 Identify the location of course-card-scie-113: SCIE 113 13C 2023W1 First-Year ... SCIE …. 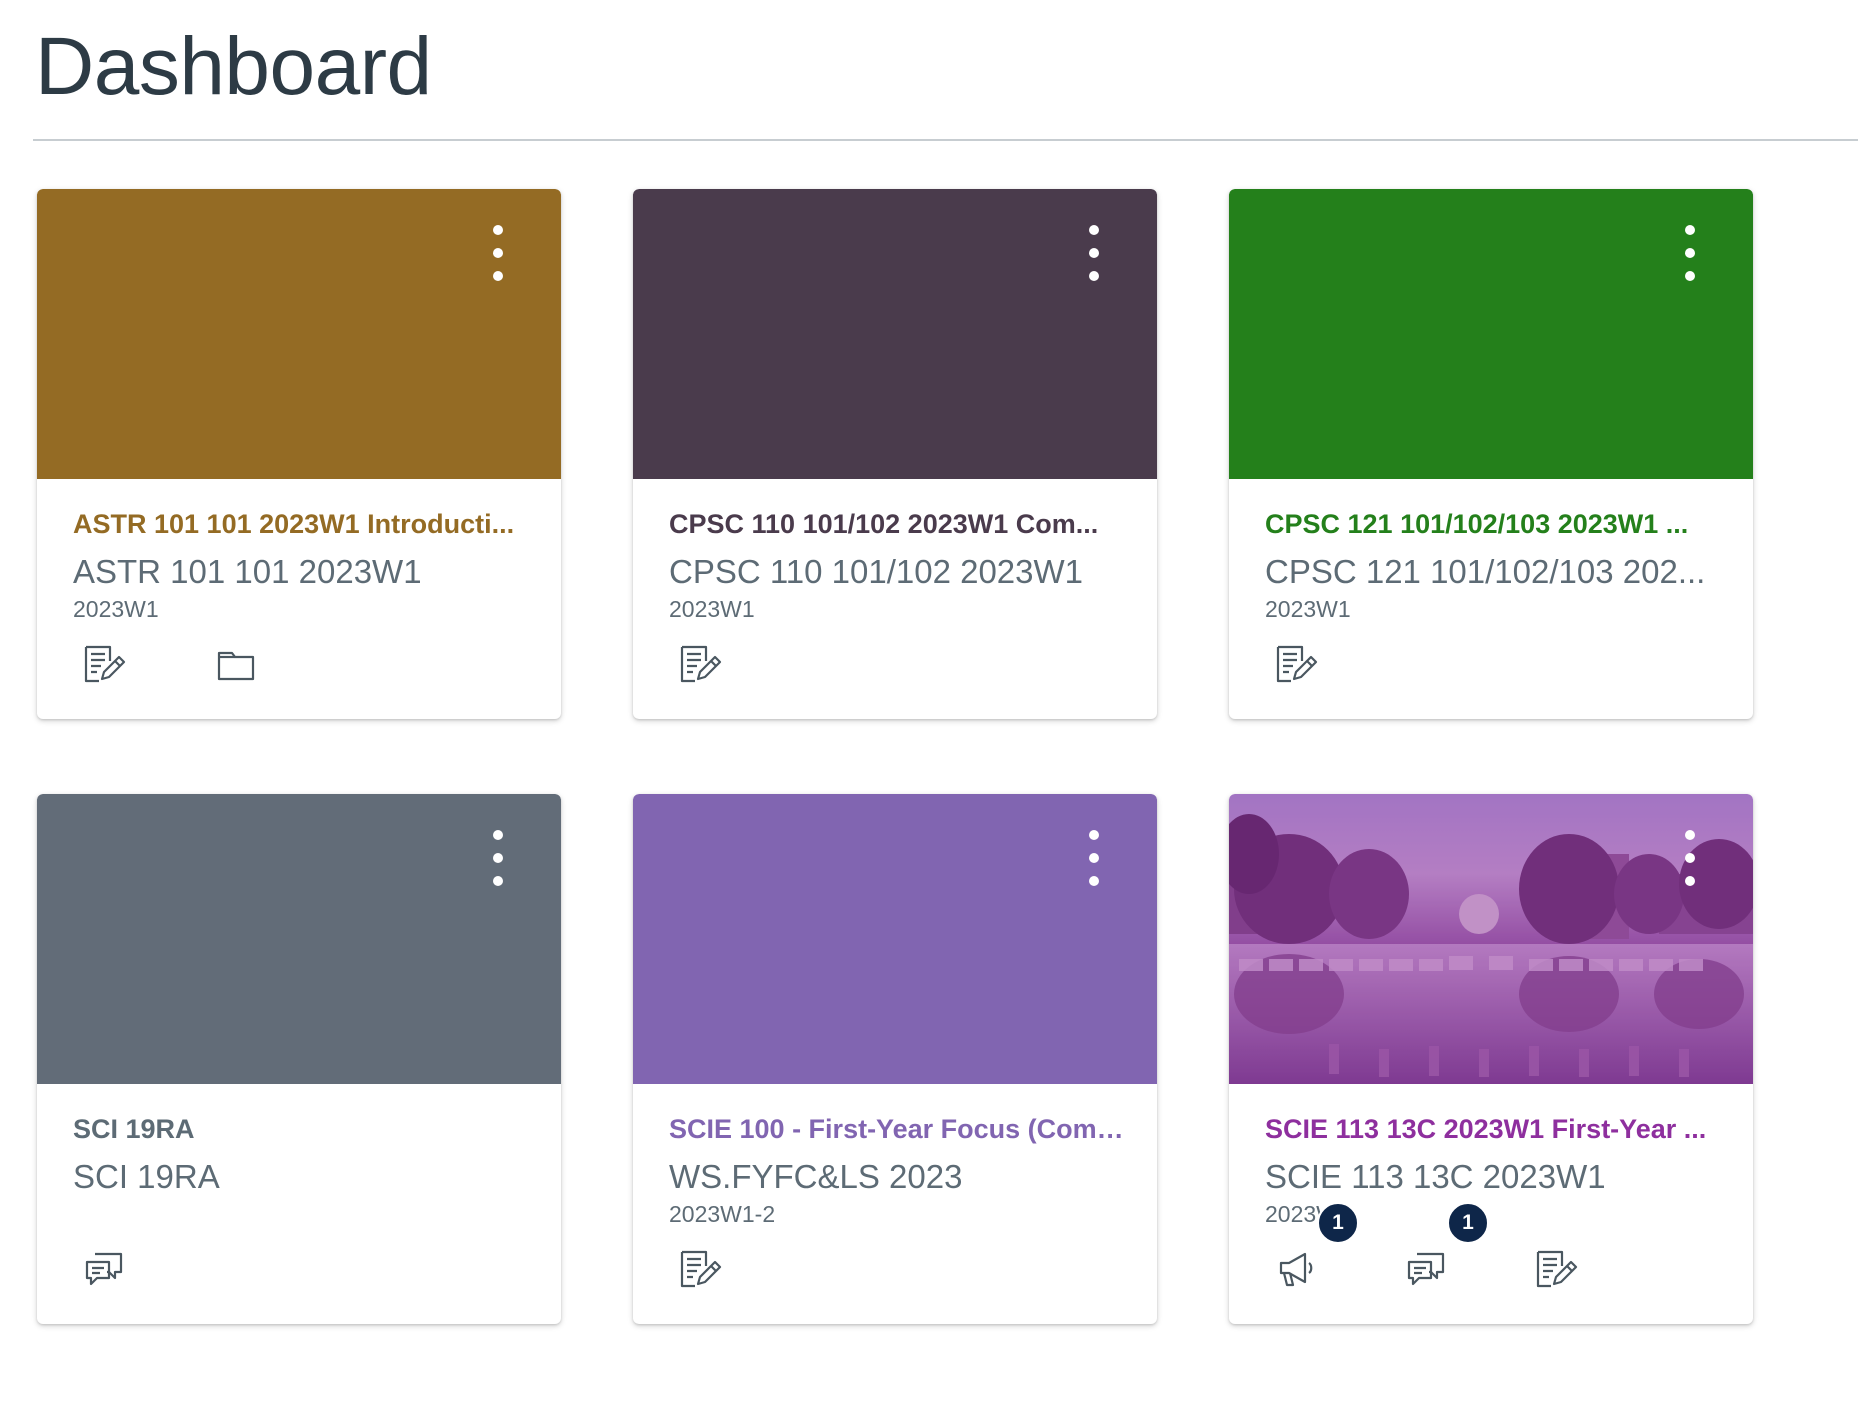
(1491, 1059).